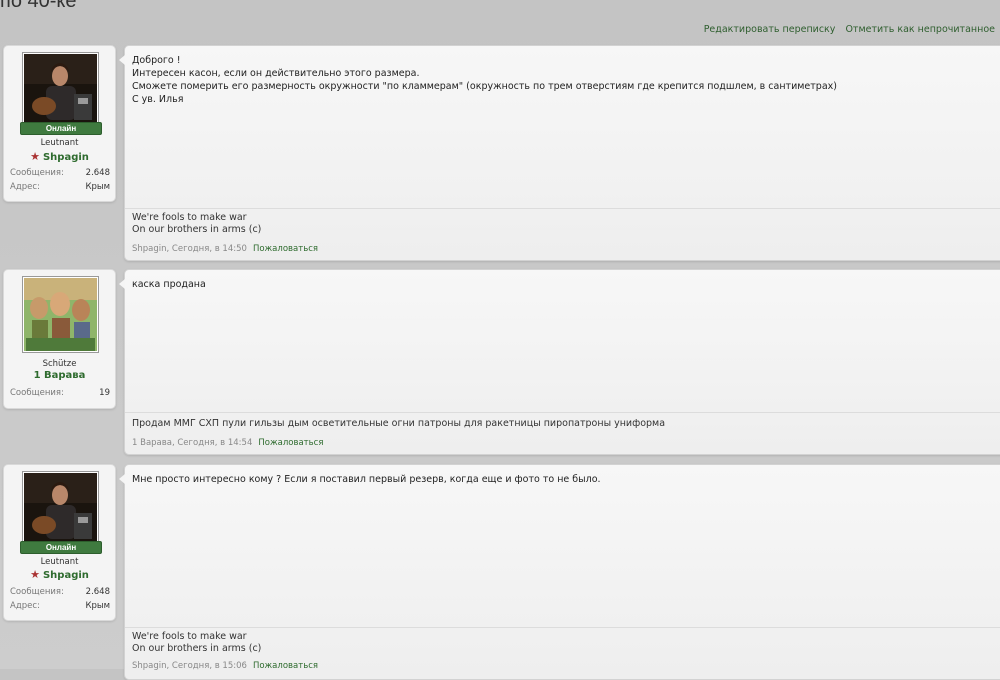  I want to click on user-rank: Schütze, so click(59, 364).